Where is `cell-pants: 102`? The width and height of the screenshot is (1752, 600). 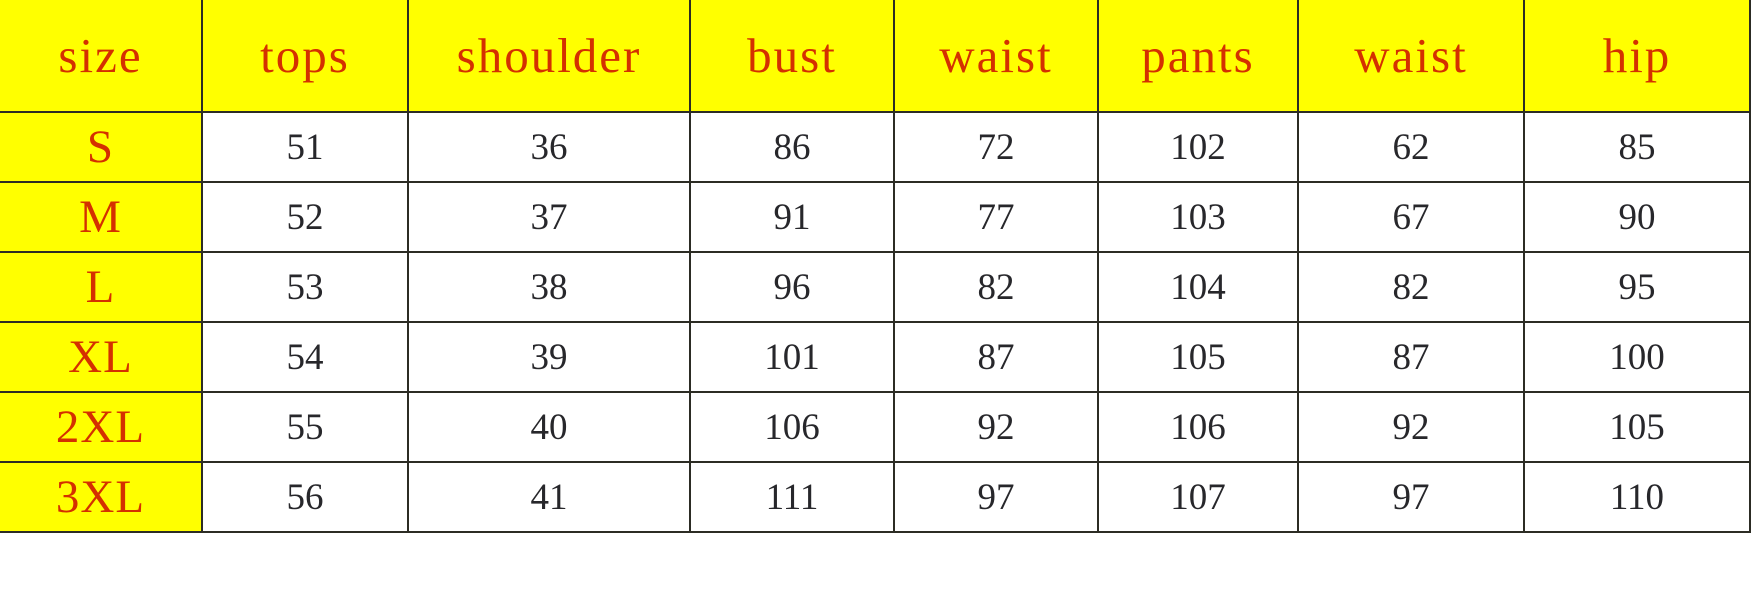
cell-pants: 102 is located at coordinates (1198, 147).